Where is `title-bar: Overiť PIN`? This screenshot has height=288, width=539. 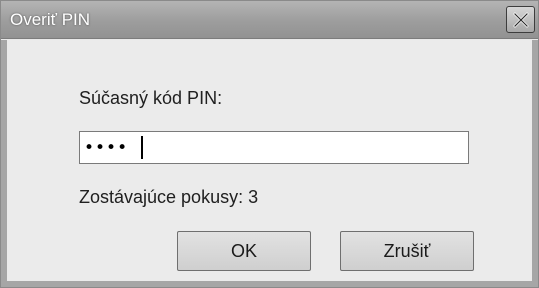
title-bar: Overiť PIN is located at coordinates (269, 20).